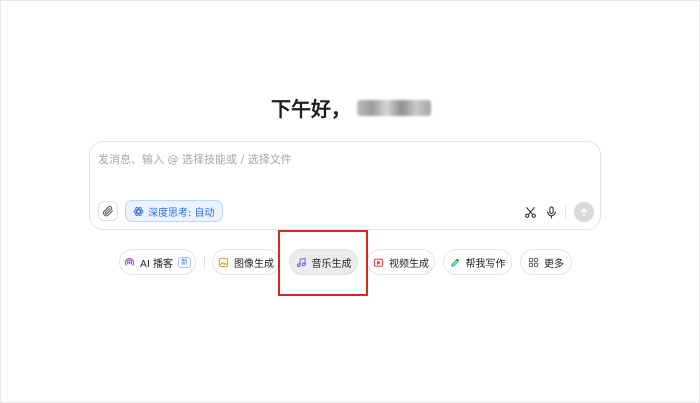 The image size is (700, 403). I want to click on skill-help-me-write: 帮我写作, so click(477, 262).